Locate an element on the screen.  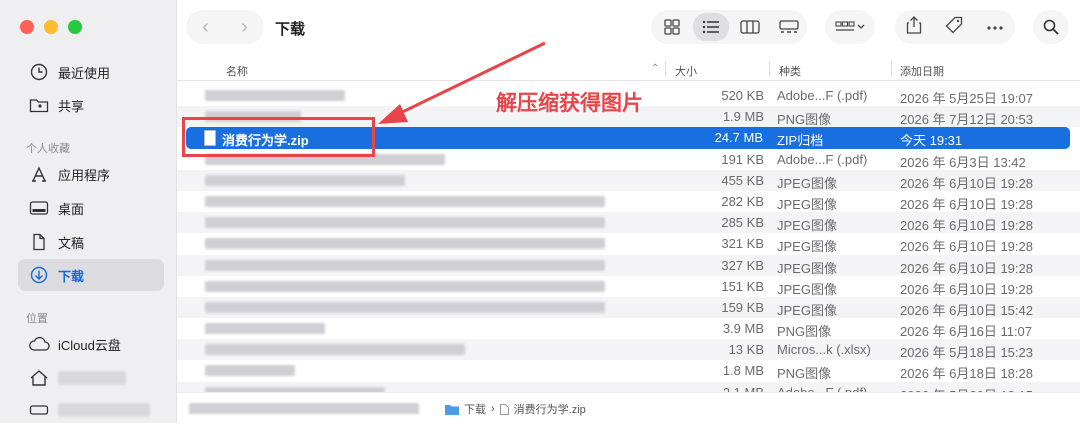
icon-view-button is located at coordinates (672, 27).